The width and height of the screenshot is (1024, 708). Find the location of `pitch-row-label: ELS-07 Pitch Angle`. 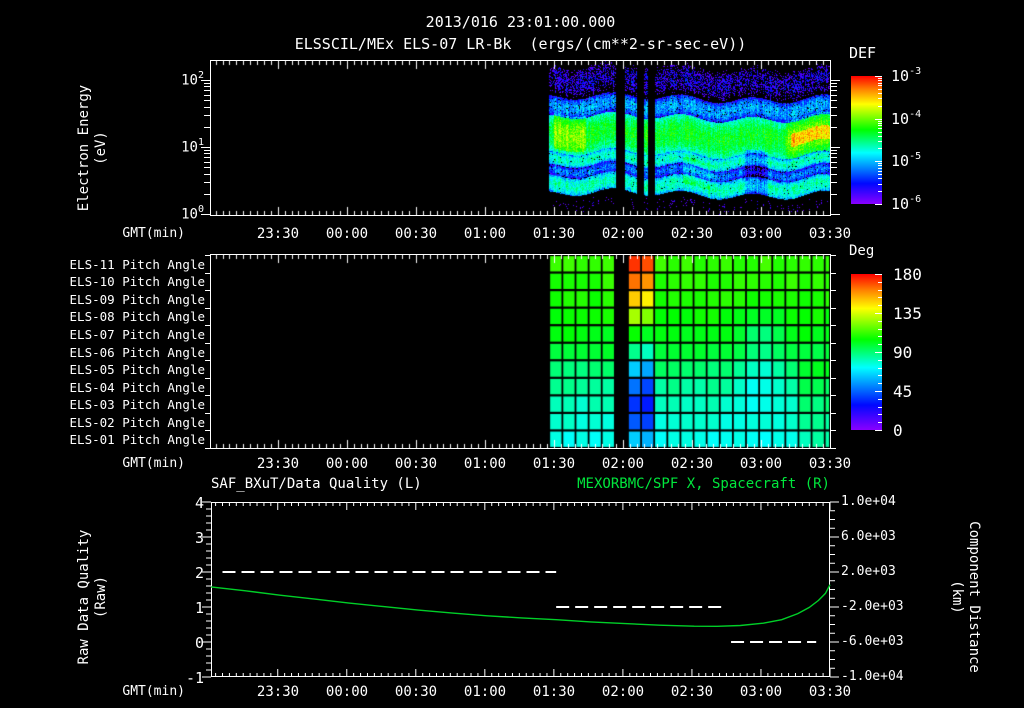

pitch-row-label: ELS-07 Pitch Angle is located at coordinates (137, 334).